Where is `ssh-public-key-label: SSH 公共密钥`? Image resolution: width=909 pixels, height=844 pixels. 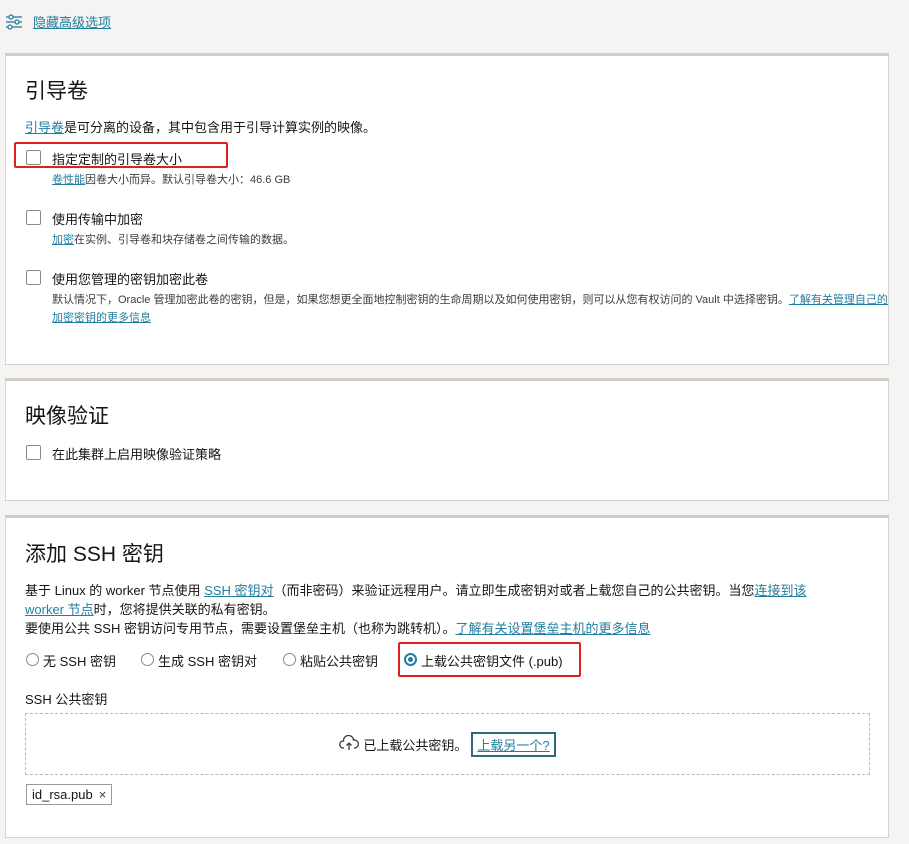
ssh-public-key-label: SSH 公共密钥 is located at coordinates (66, 699).